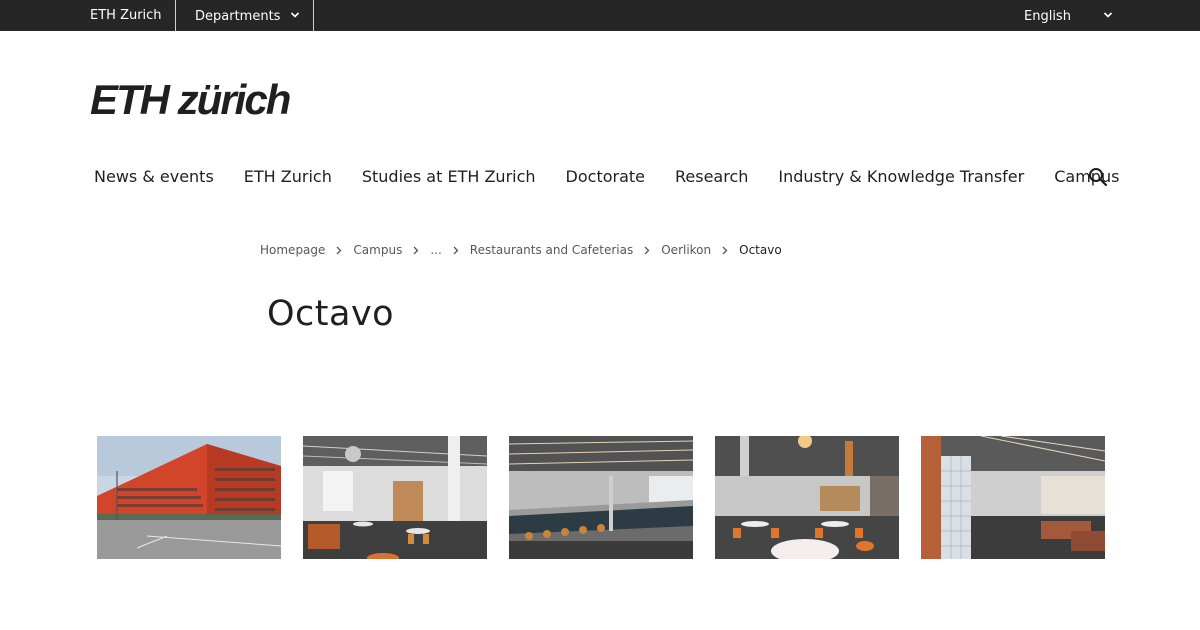 Image resolution: width=1200 pixels, height=630 pixels. Describe the element at coordinates (126, 15) in the screenshot. I see `eth-zurich-home-link: ETH Zurich` at that location.